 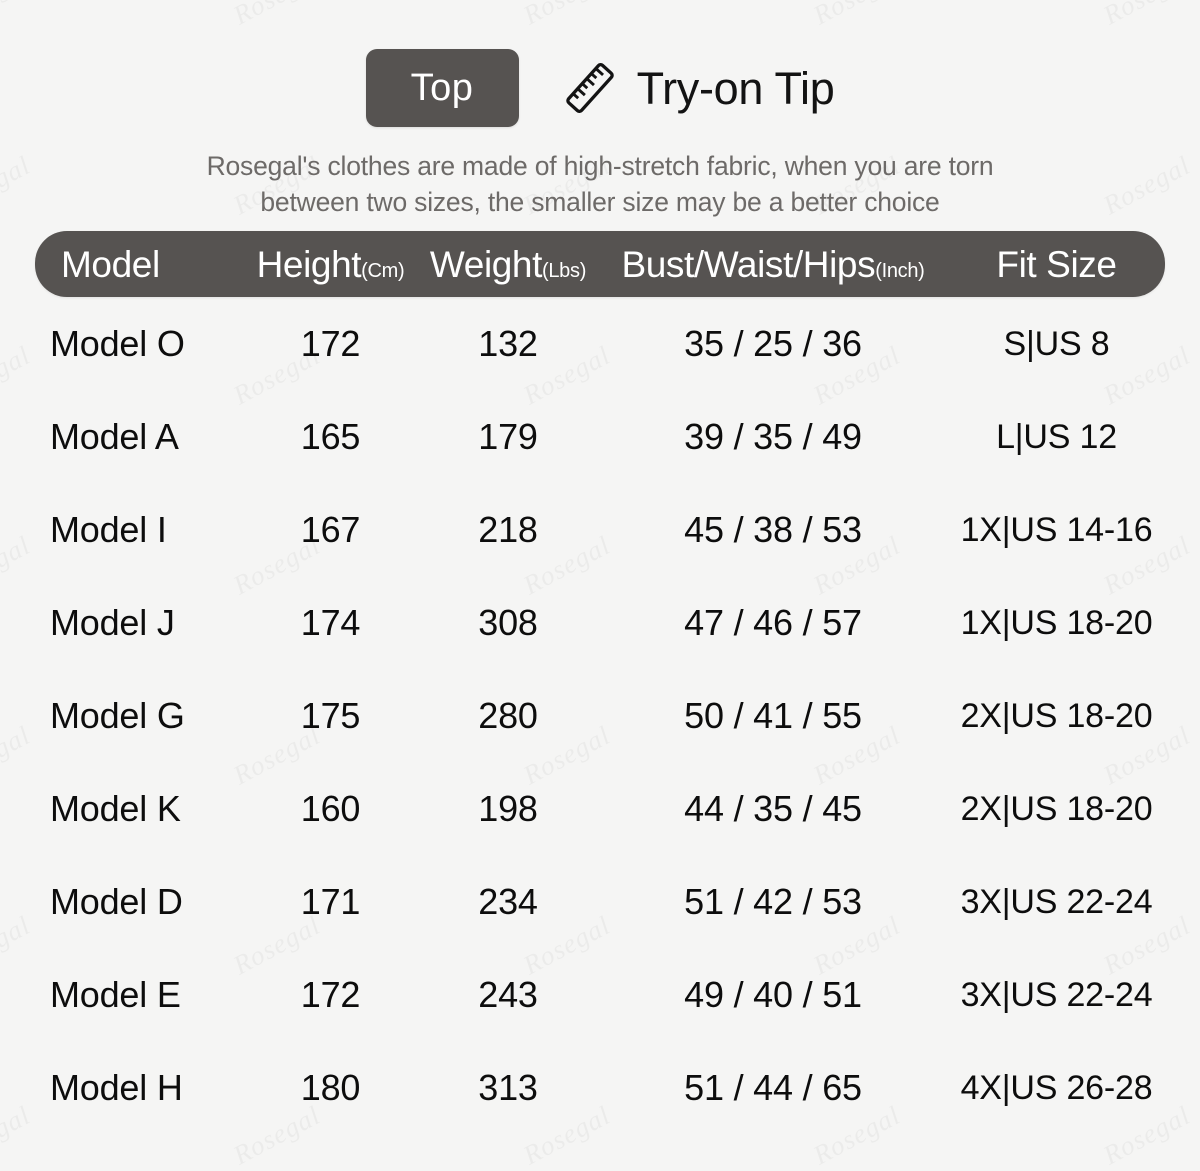 I want to click on column-header-fit-size-label: Fit Size, so click(x=1056, y=264).